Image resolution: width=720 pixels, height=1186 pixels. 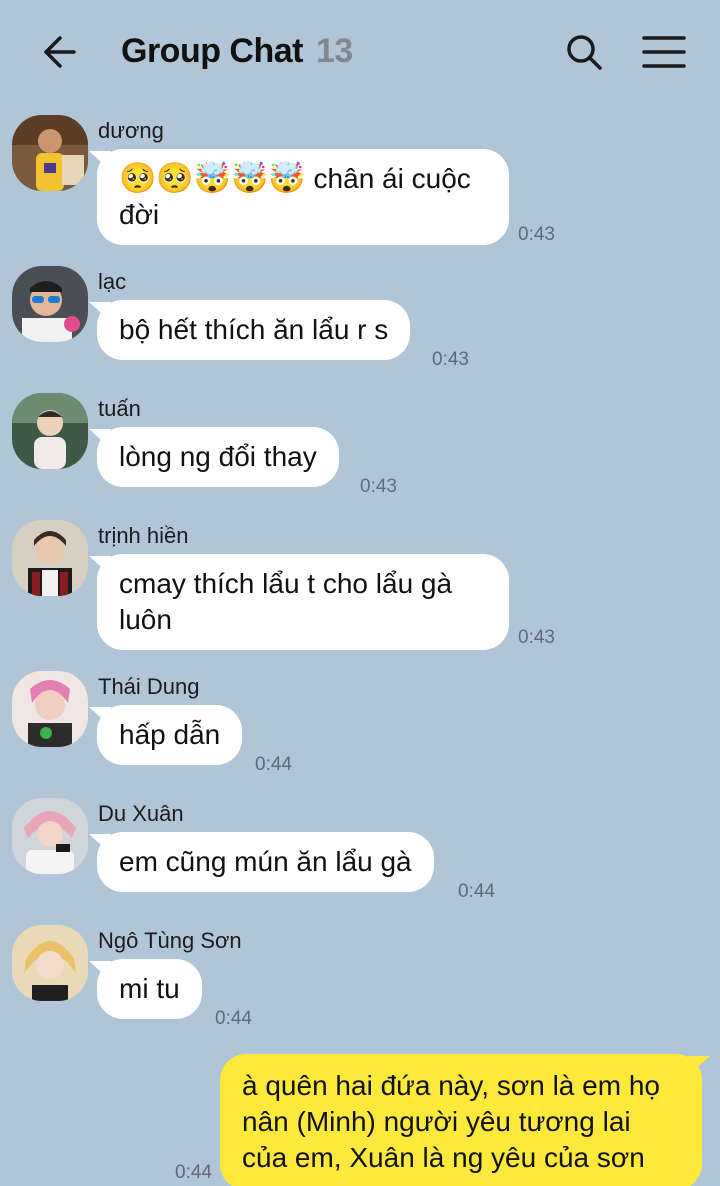 I want to click on message-bubble: cmay thích lẩu t cho lẩu gà luôn, so click(x=303, y=602).